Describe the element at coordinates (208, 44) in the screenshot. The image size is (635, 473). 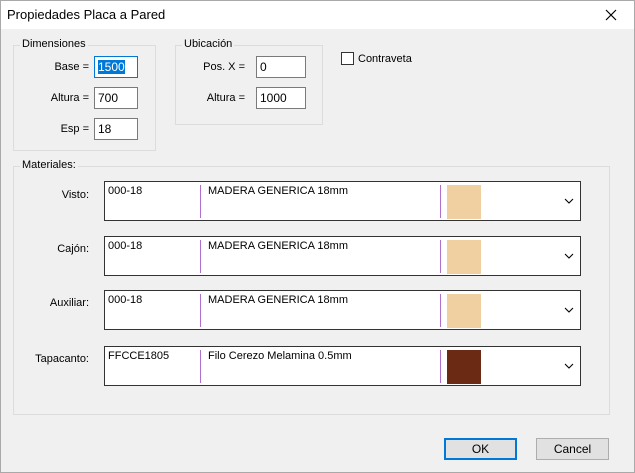
I see `ubicacion-group-label: Ubicación` at that location.